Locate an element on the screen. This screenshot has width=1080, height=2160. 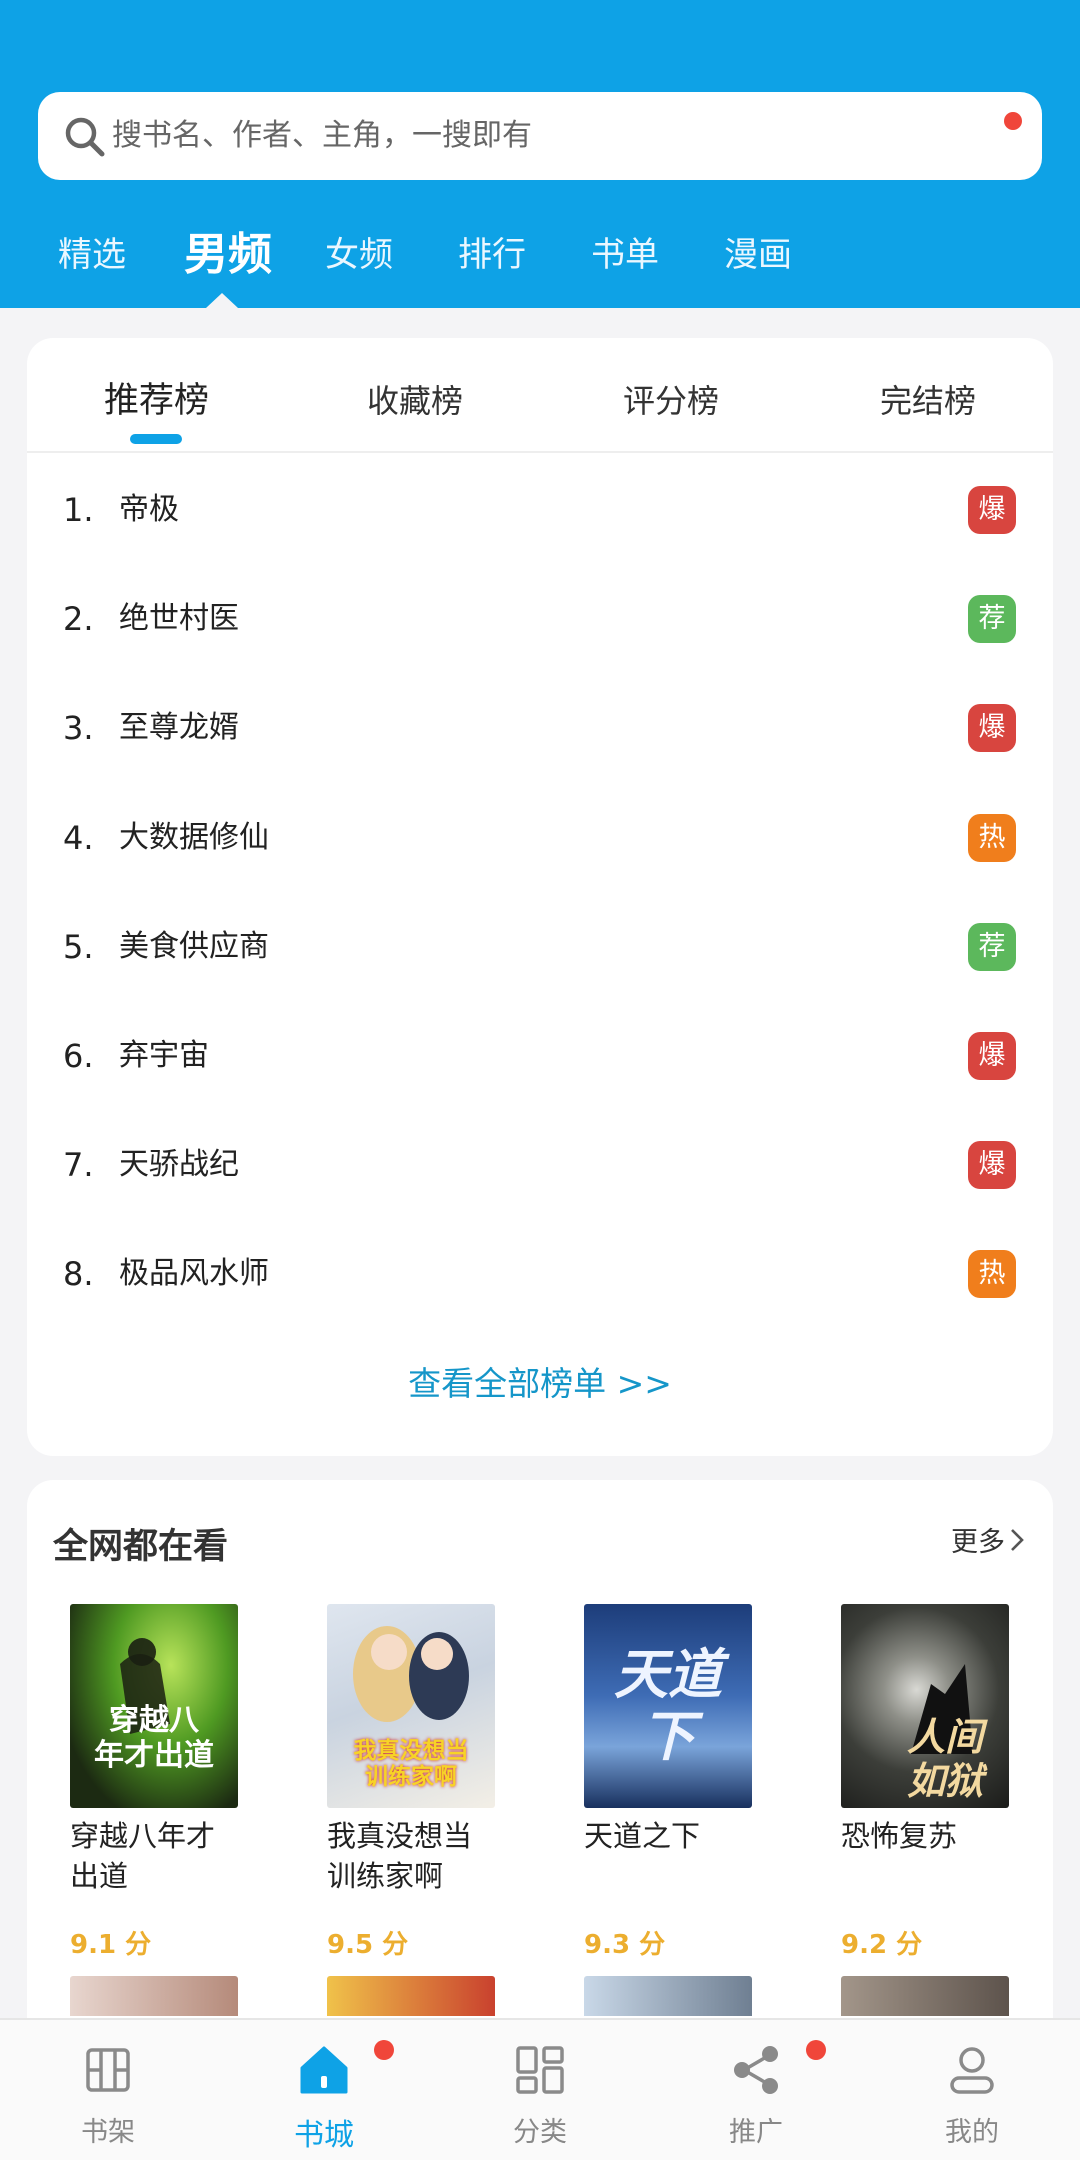
book-title: 恐怖复苏 is located at coordinates (899, 1836).